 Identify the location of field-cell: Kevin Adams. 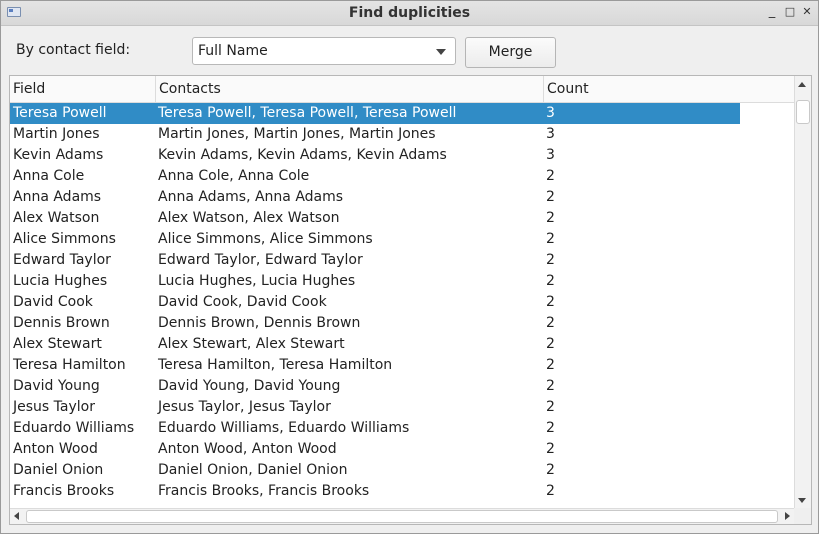
(58, 155).